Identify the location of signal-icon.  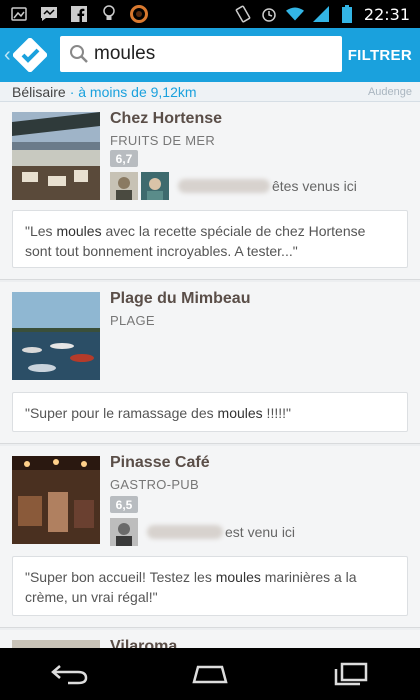
(321, 14).